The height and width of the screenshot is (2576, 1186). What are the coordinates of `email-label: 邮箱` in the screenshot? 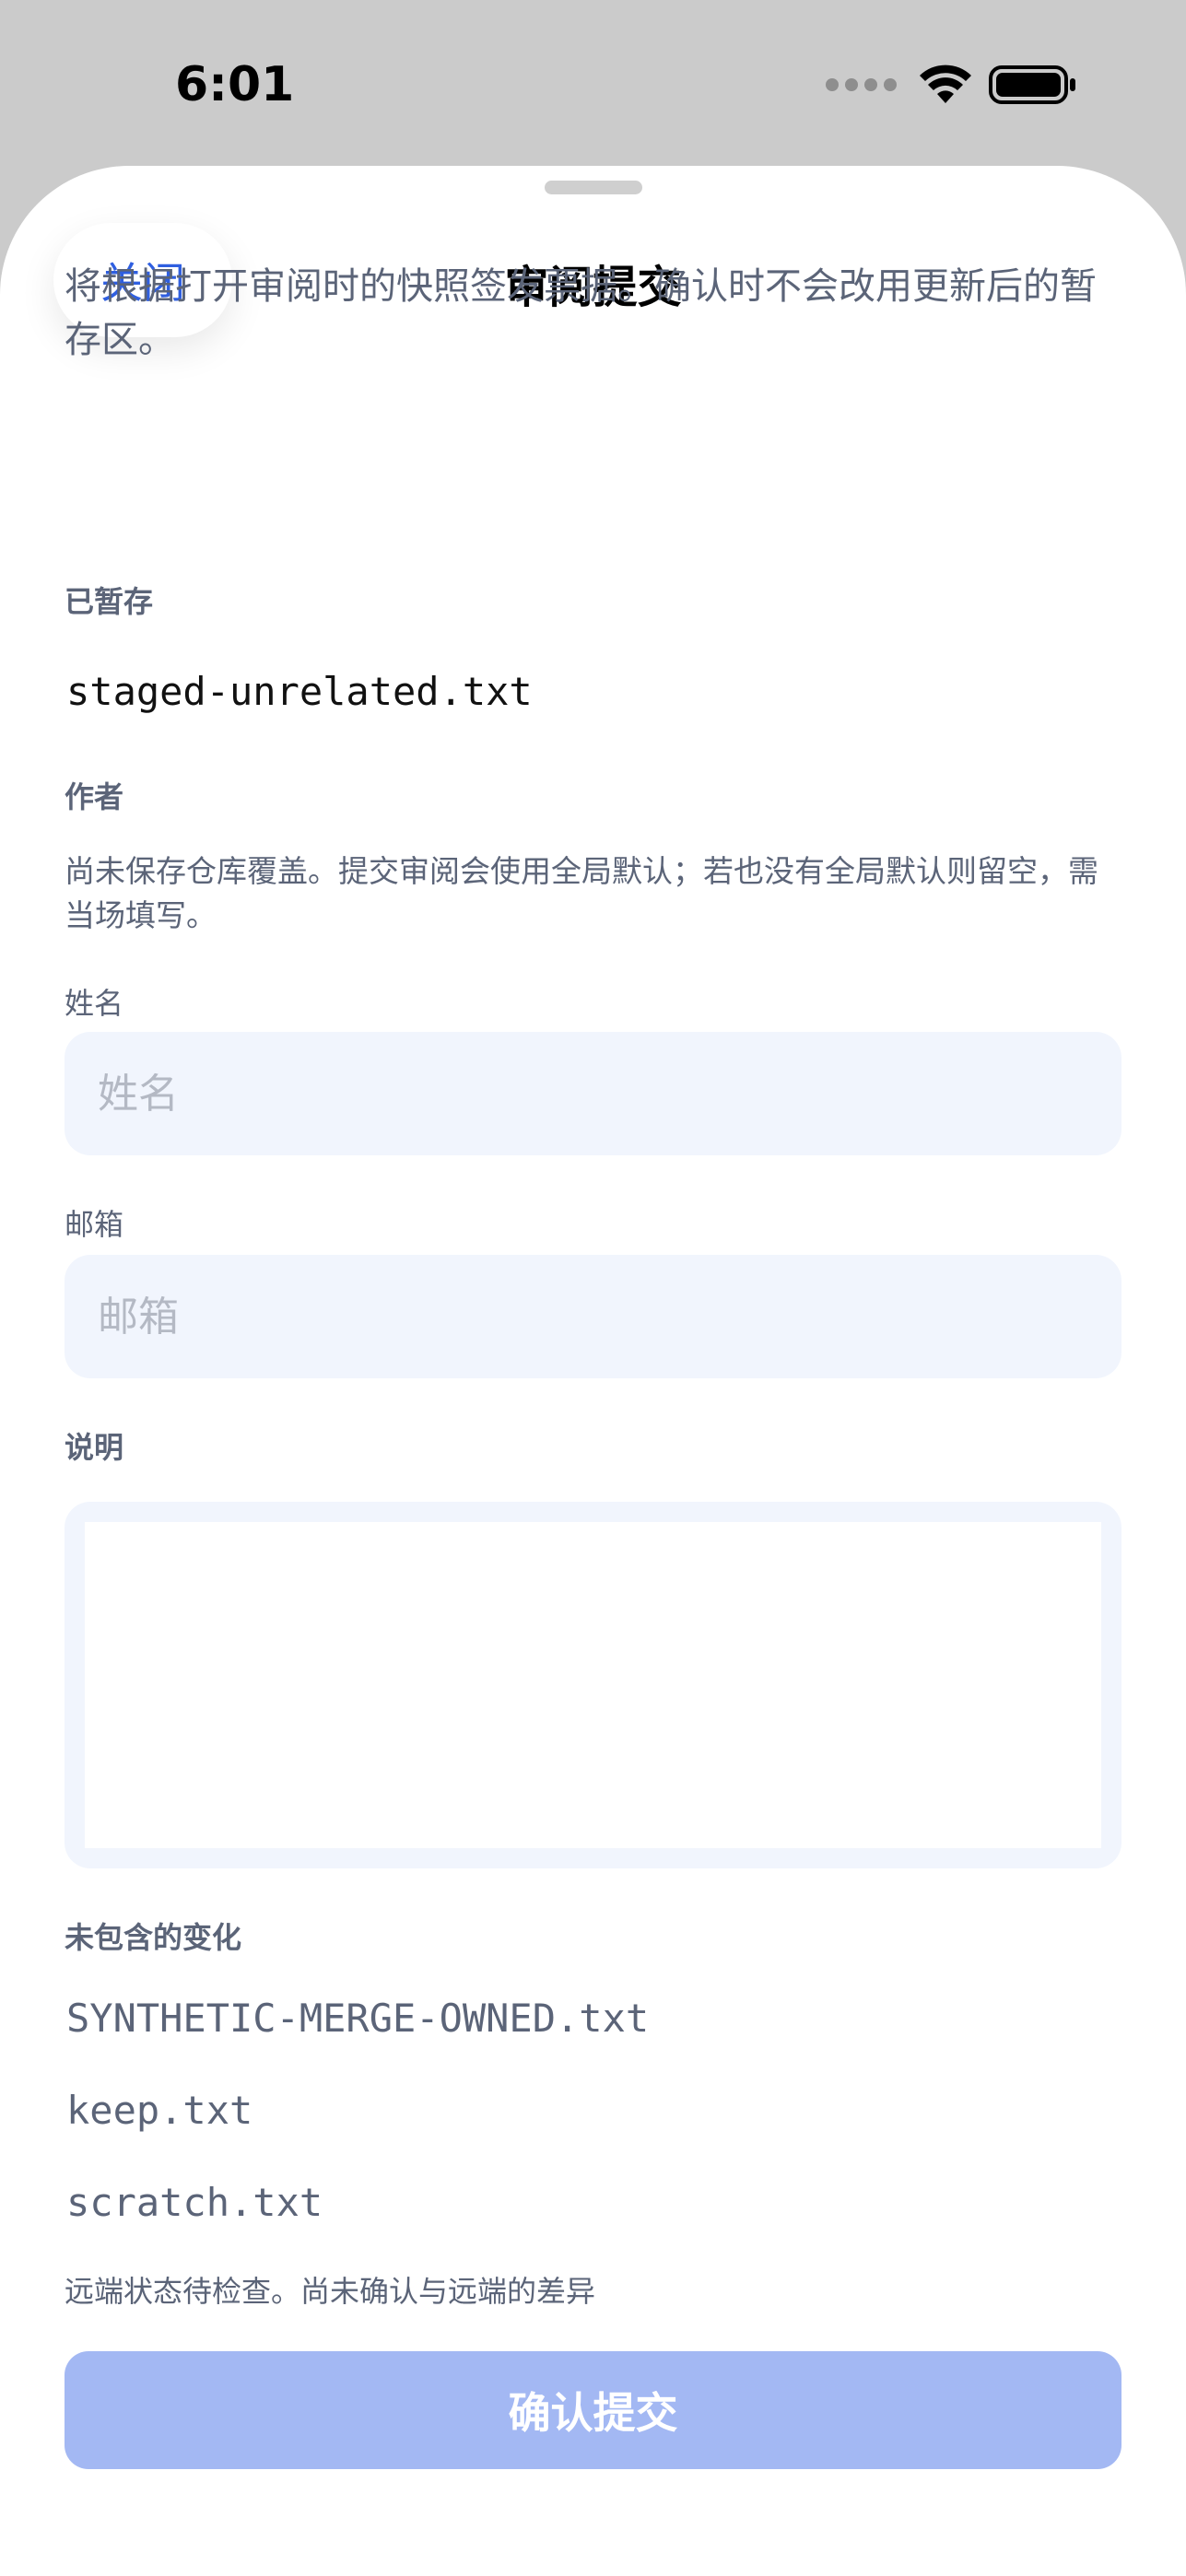 It's located at (94, 1224).